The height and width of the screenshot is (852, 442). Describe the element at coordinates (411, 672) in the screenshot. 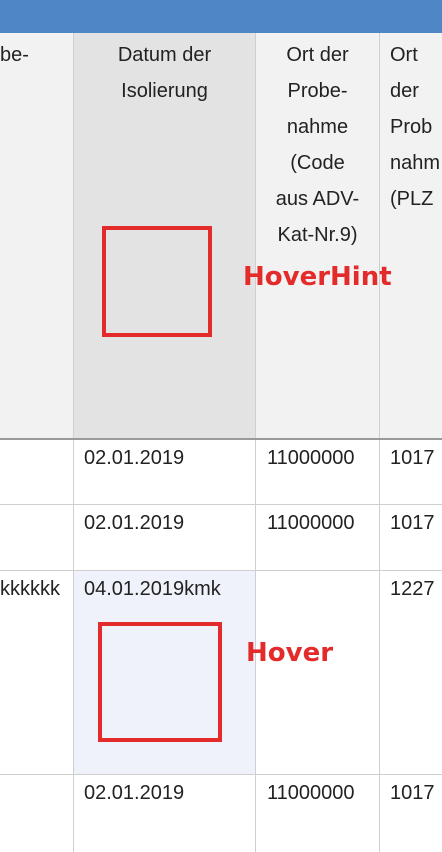

I see `table-cell: 1227` at that location.